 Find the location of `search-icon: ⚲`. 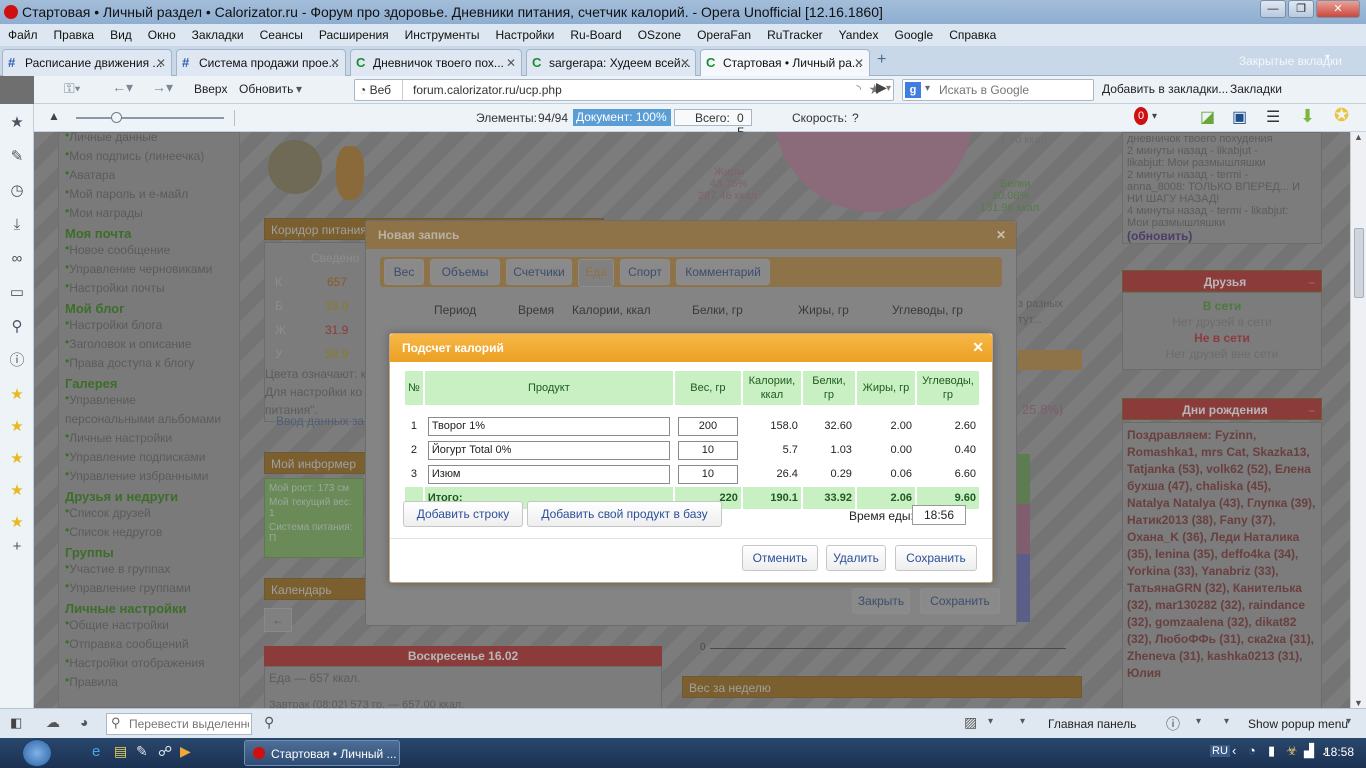

search-icon: ⚲ is located at coordinates (269, 722).